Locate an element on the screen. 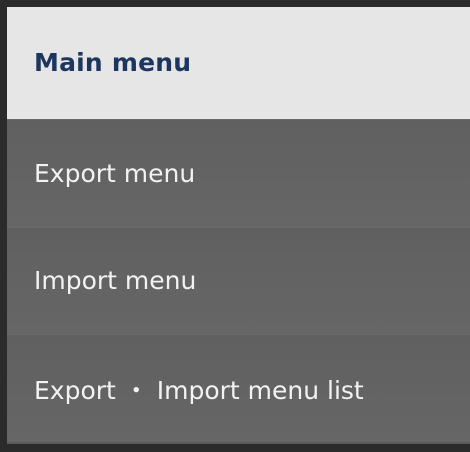  menu-item-label: Export menu is located at coordinates (115, 173).